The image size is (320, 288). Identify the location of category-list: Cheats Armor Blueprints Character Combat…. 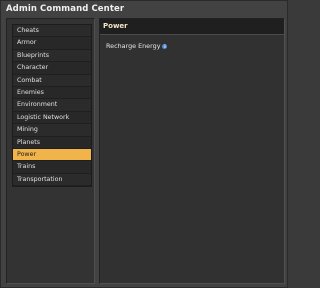
(52, 106).